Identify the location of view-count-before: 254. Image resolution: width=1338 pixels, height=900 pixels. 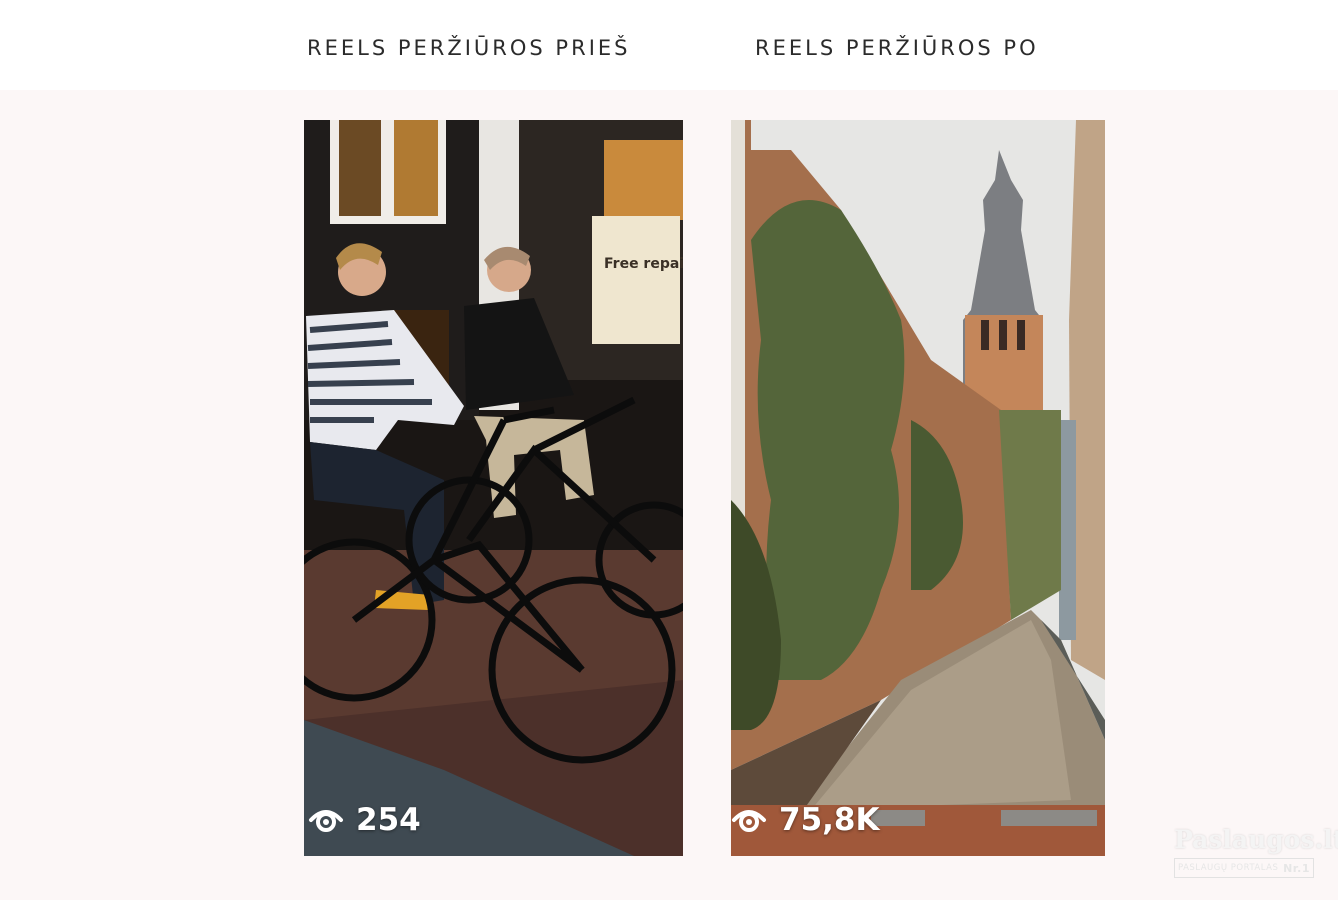
(364, 820).